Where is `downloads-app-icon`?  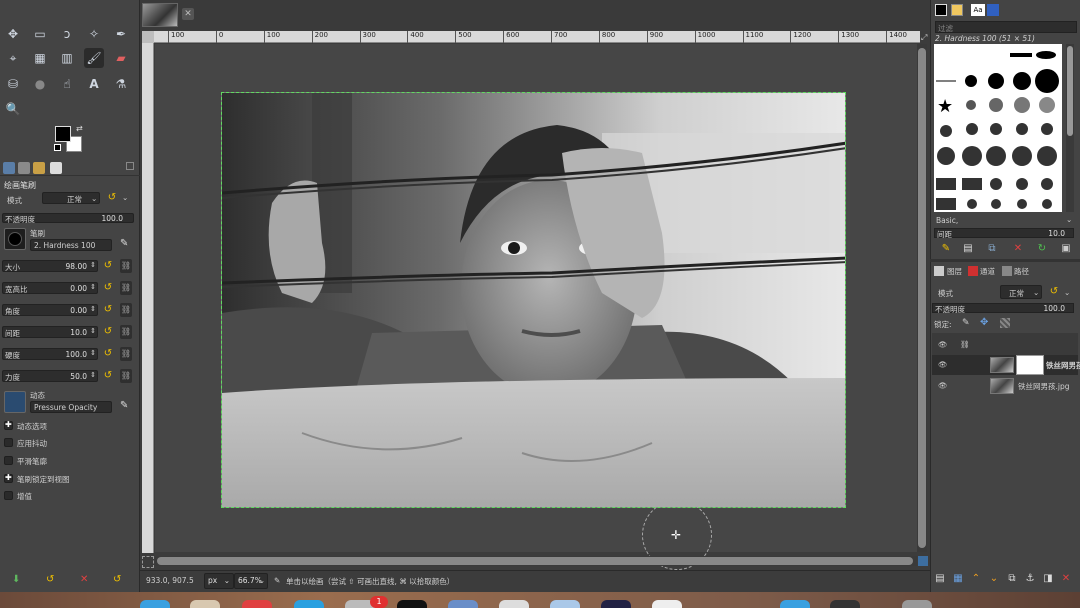
downloads-app-icon is located at coordinates (845, 604).